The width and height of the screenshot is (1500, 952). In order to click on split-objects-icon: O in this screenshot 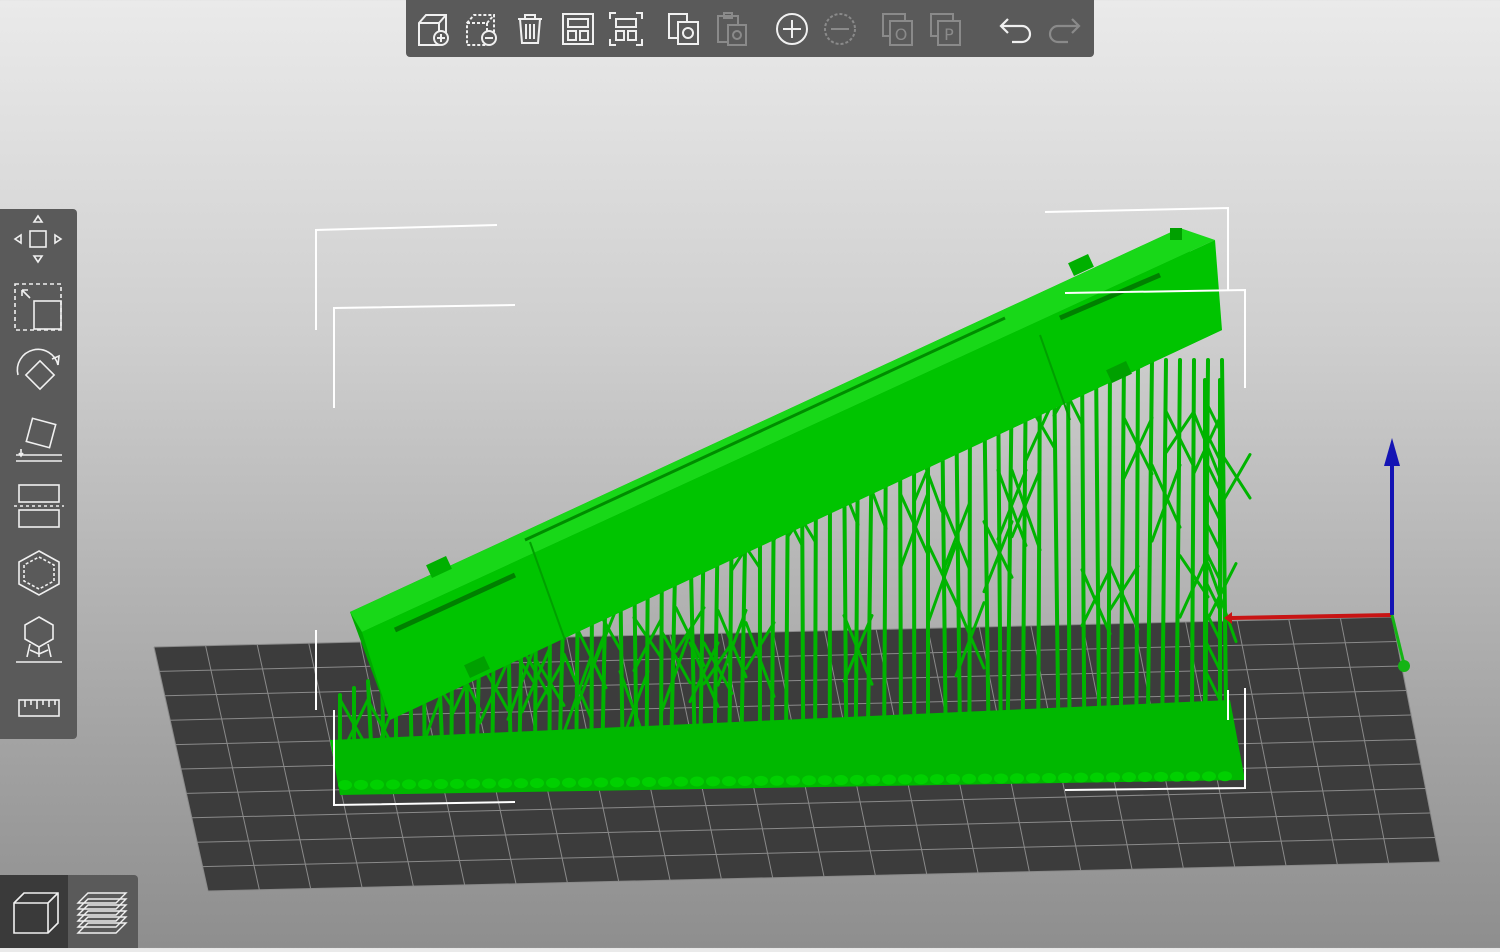, I will do `click(898, 29)`.